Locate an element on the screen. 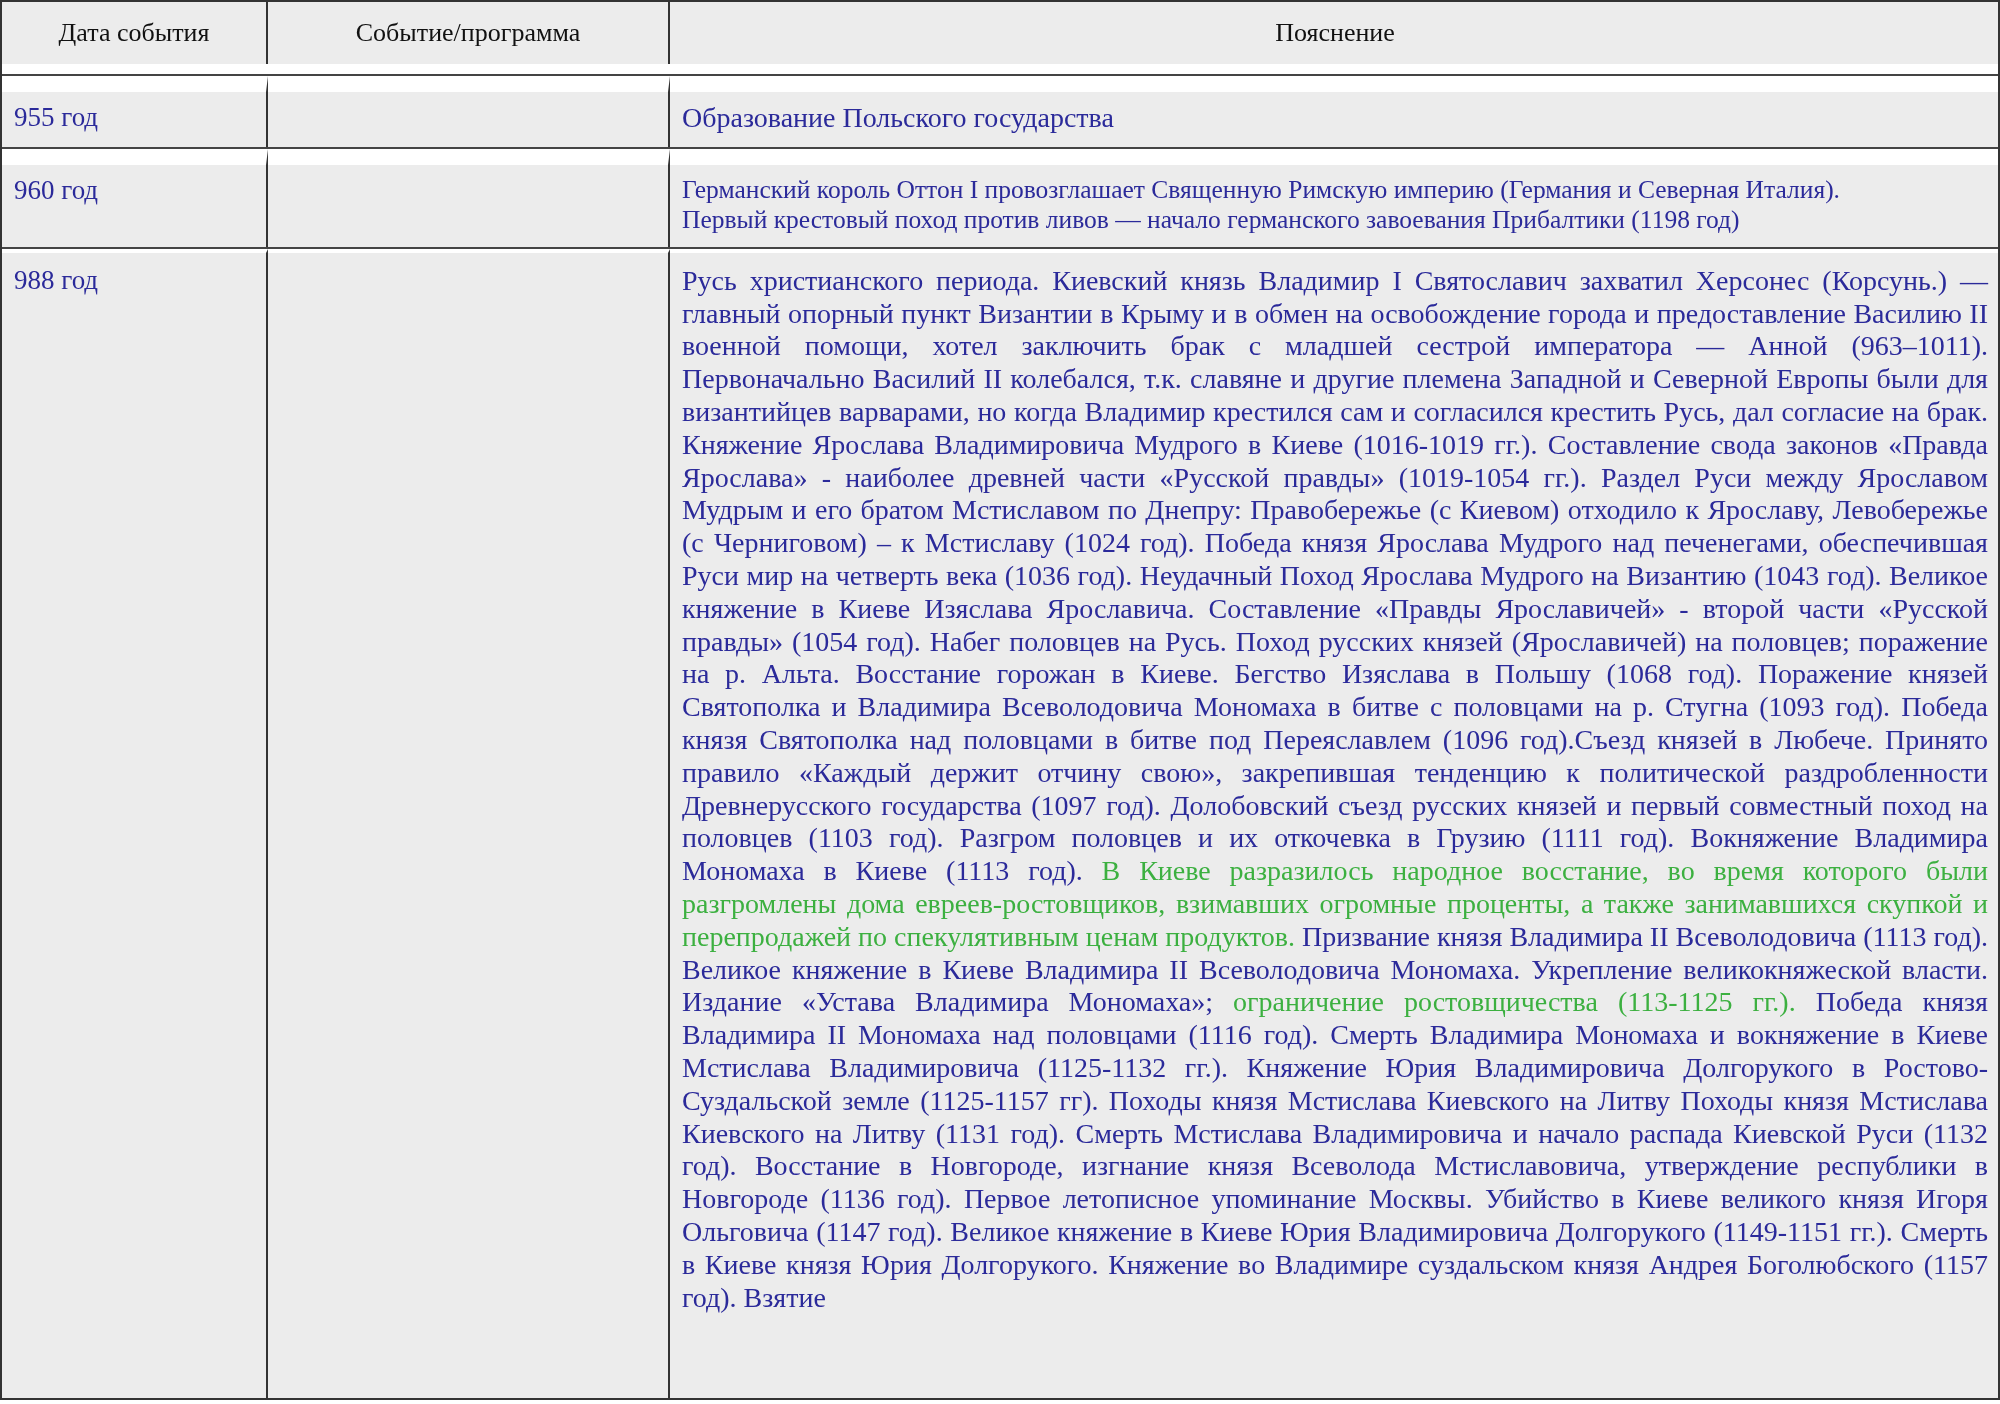  event-date: 988 год is located at coordinates (56, 279).